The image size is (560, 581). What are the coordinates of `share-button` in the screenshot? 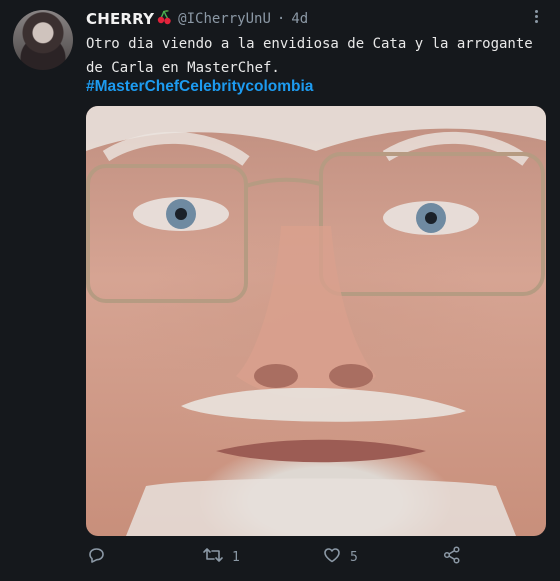 It's located at (452, 557).